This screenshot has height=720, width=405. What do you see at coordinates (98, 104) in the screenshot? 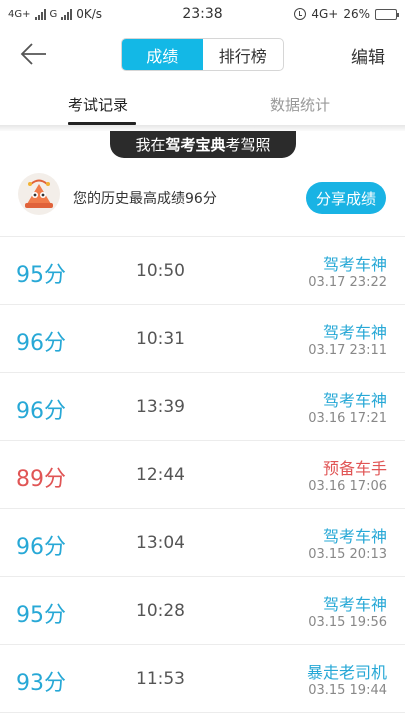
I see `tab-exam-records: 考试记录` at bounding box center [98, 104].